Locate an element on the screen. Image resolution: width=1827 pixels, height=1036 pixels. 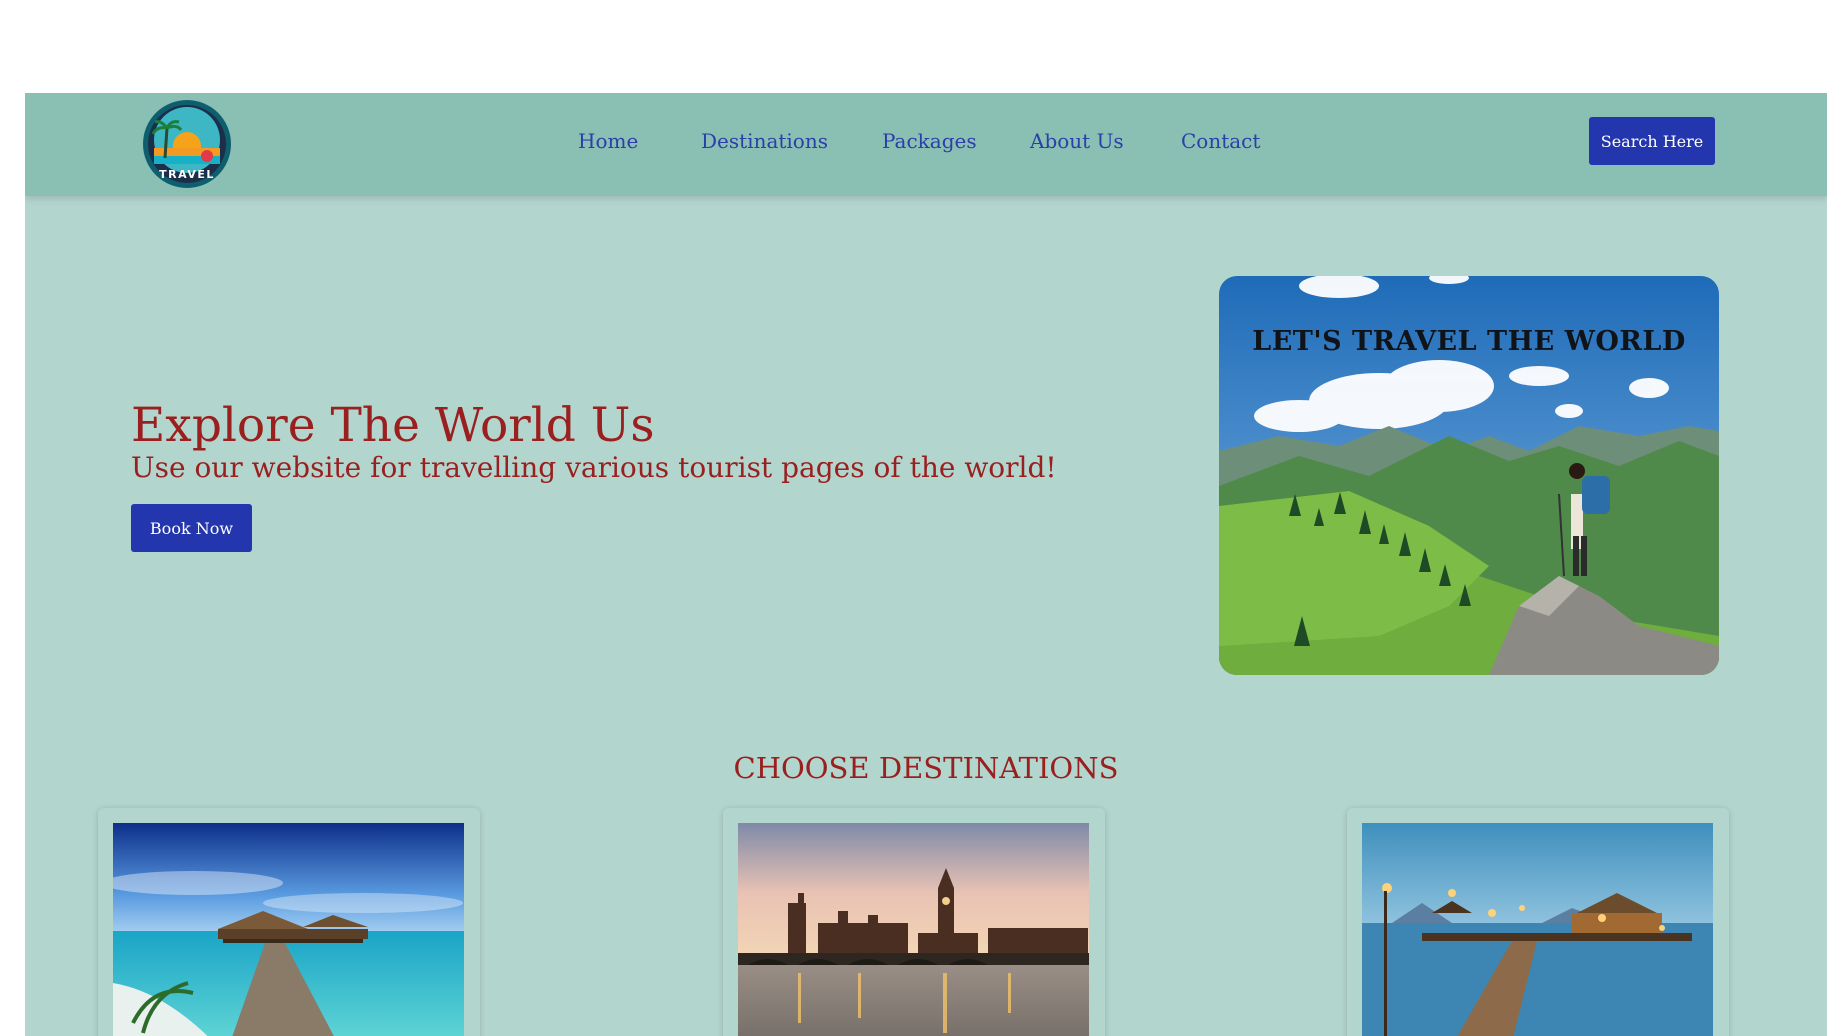
nav-contact: Contact is located at coordinates (1220, 141).